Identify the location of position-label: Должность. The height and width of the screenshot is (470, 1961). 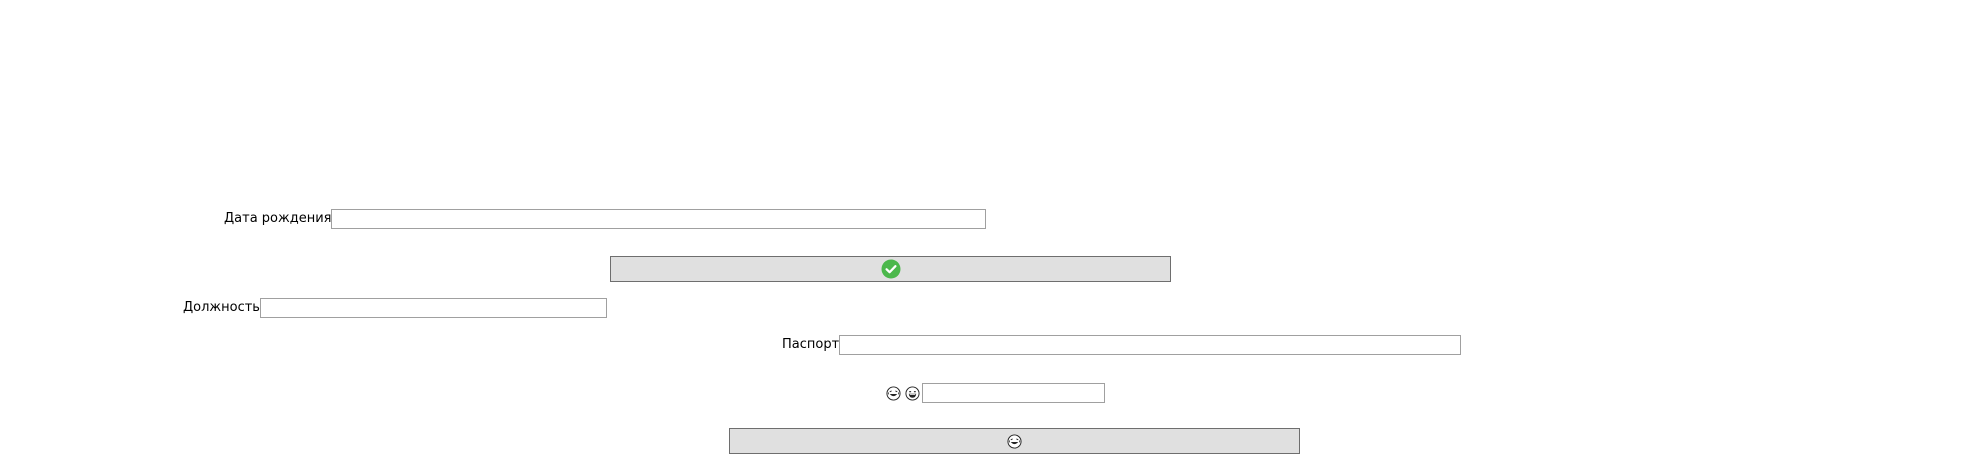
(221, 307).